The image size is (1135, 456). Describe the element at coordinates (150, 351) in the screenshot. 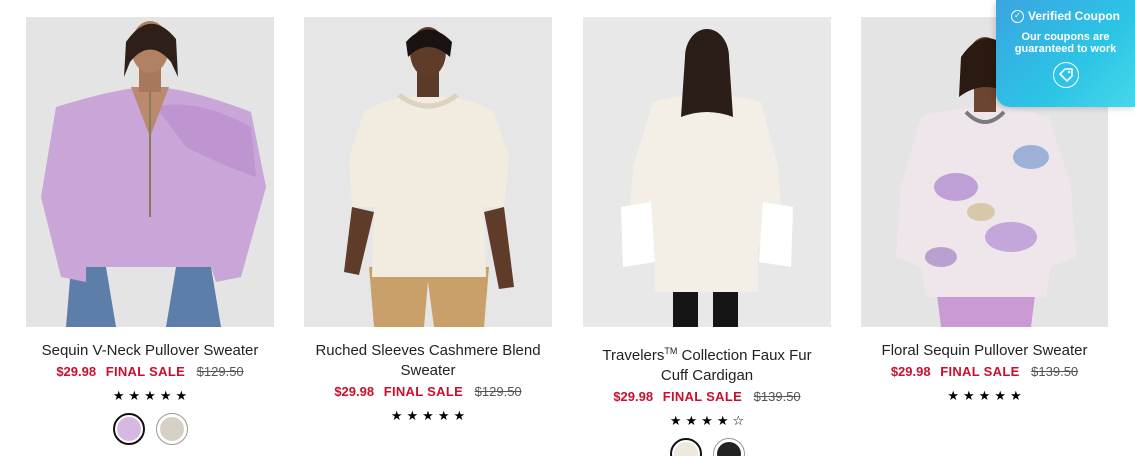

I see `product-name: Sequin V-Neck Pullover Sweater` at that location.